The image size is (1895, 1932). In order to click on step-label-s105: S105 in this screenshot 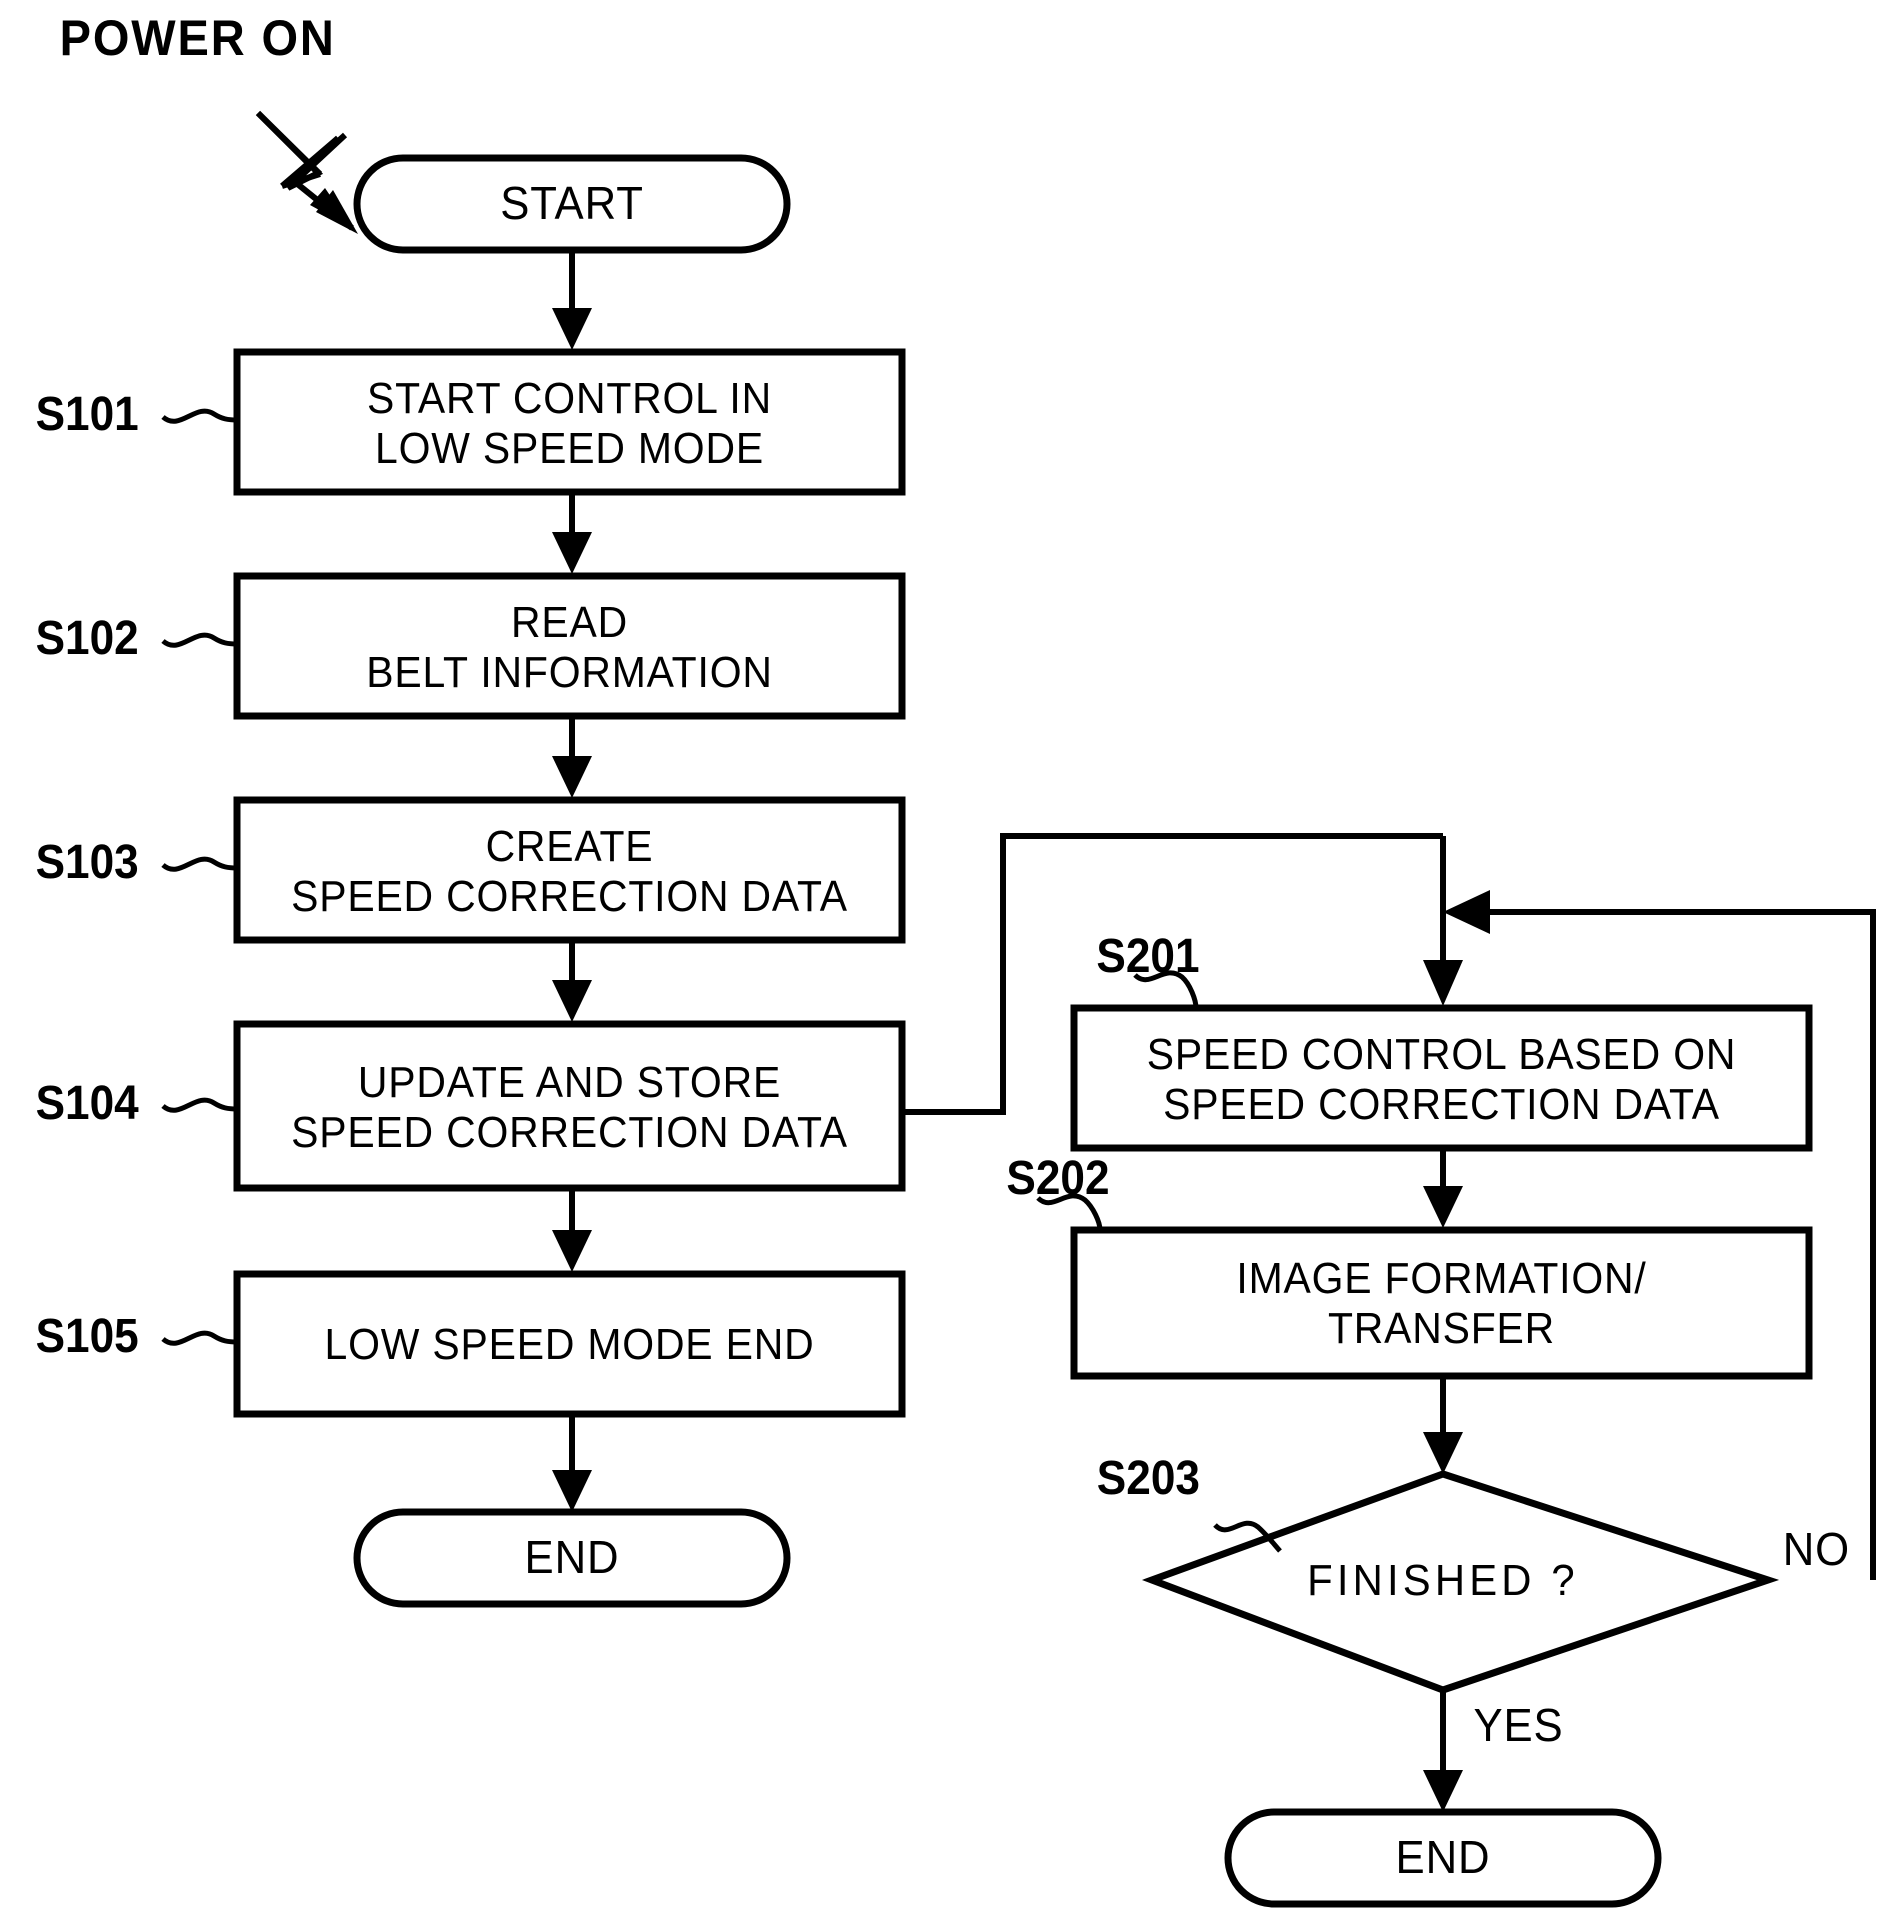, I will do `click(87, 1336)`.